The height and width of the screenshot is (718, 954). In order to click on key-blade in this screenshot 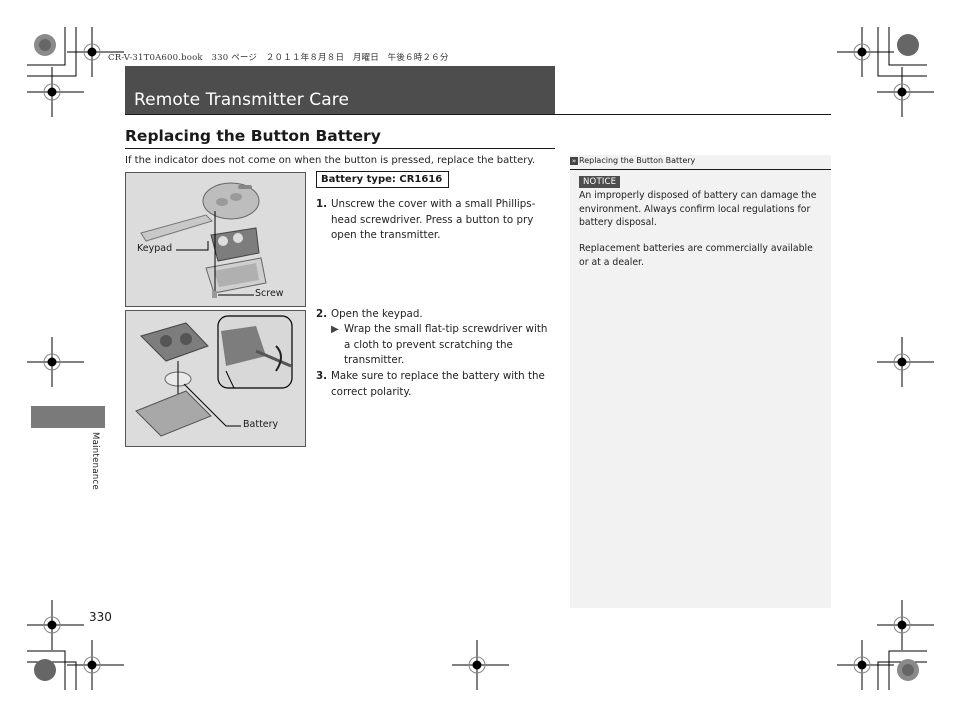, I will do `click(176, 228)`.